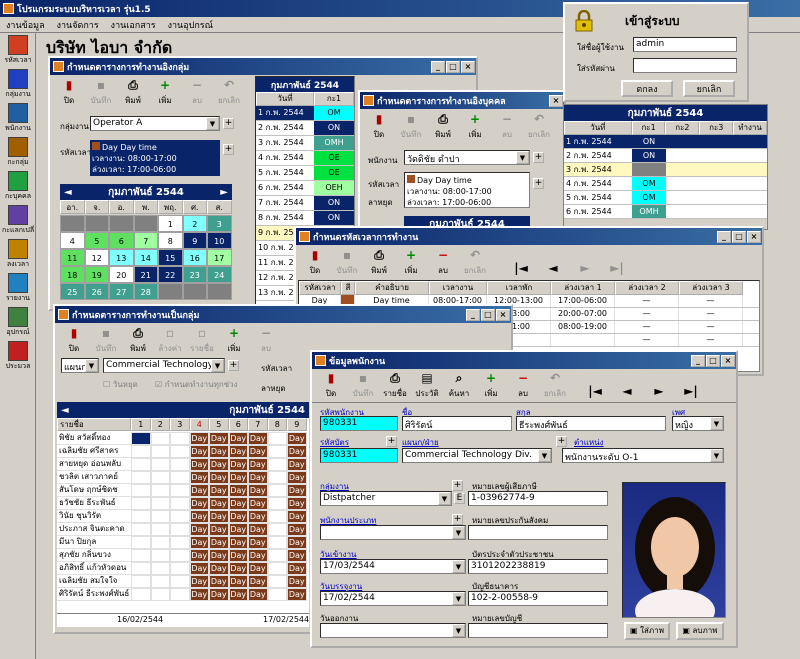 The height and width of the screenshot is (659, 800). I want to click on employee-name: สุภชัย กลิ่นขวง, so click(94, 555).